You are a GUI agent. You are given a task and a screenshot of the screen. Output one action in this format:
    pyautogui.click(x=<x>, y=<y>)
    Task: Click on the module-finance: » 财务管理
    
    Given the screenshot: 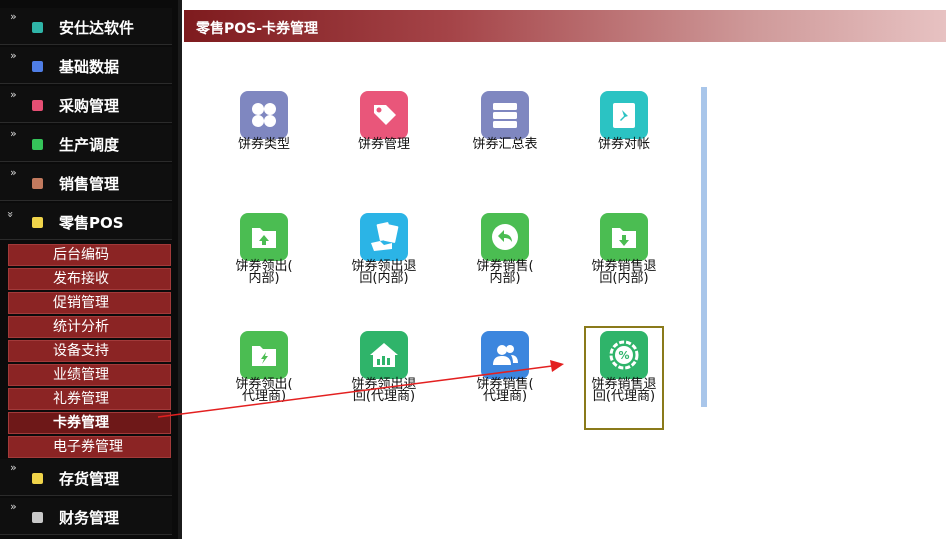 What is the action you would take?
    pyautogui.click(x=86, y=516)
    